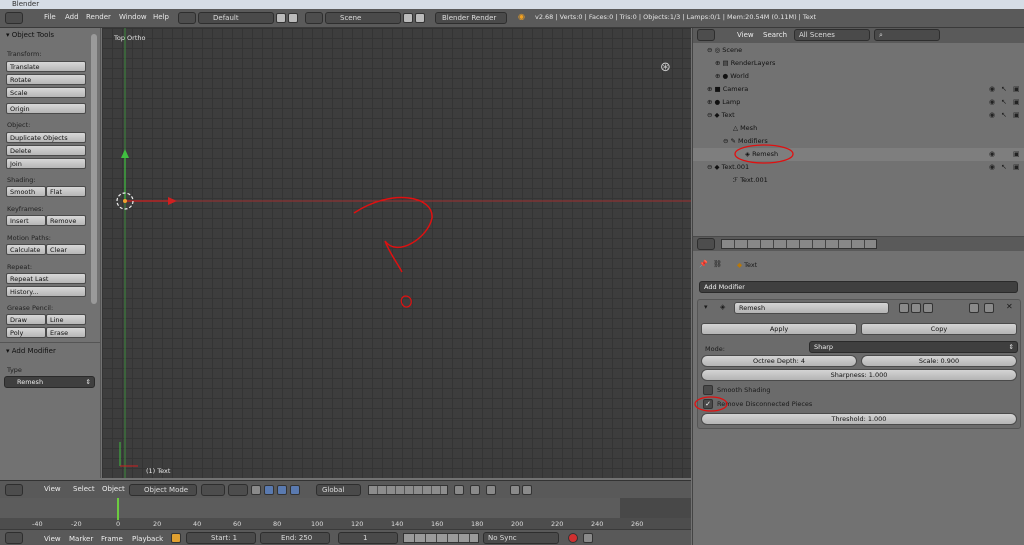 The image size is (1024, 545). What do you see at coordinates (72, 17) in the screenshot?
I see `menu-add: Add` at bounding box center [72, 17].